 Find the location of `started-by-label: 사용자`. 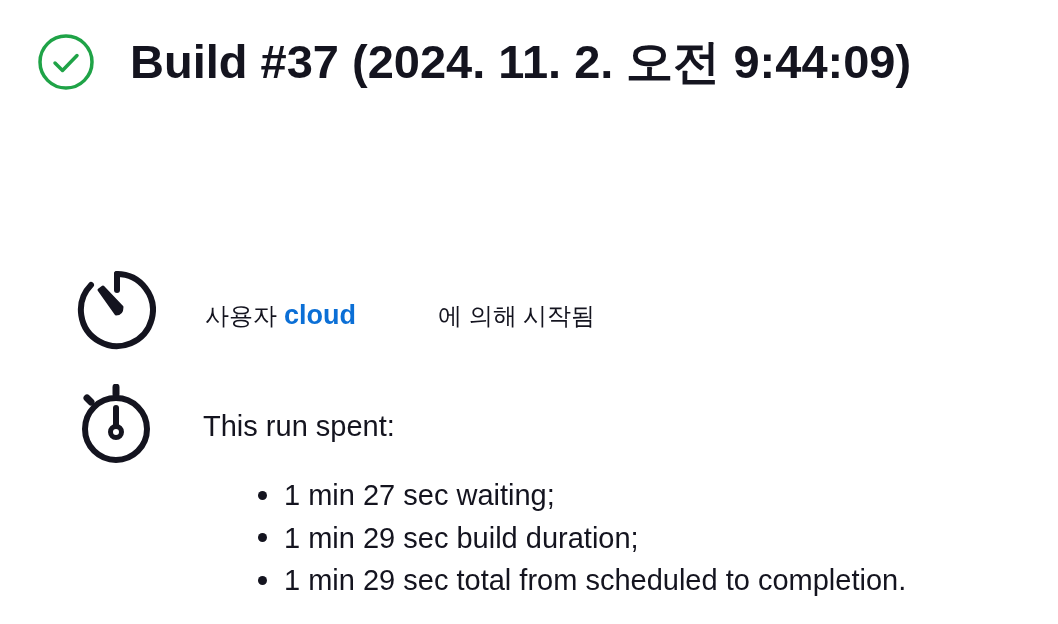

started-by-label: 사용자 is located at coordinates (241, 315).